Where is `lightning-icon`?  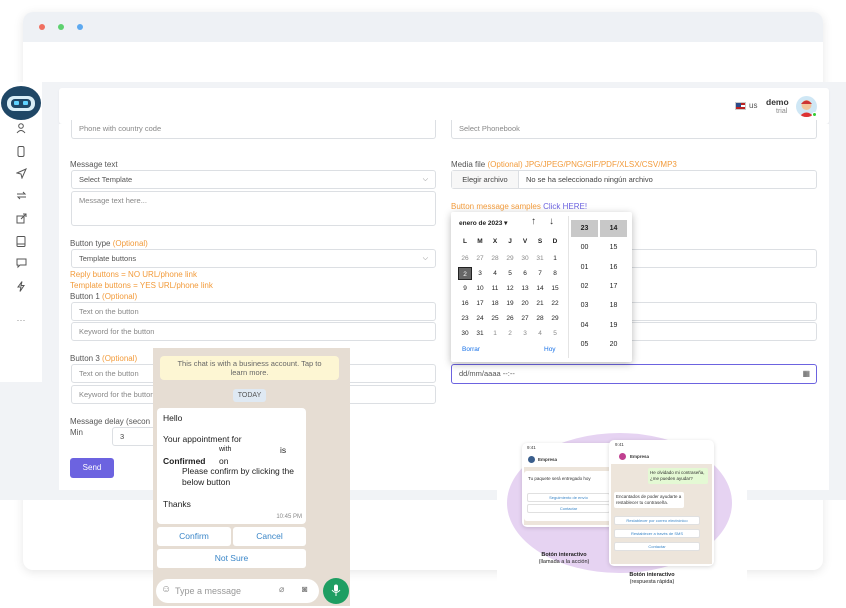
lightning-icon is located at coordinates (21, 288).